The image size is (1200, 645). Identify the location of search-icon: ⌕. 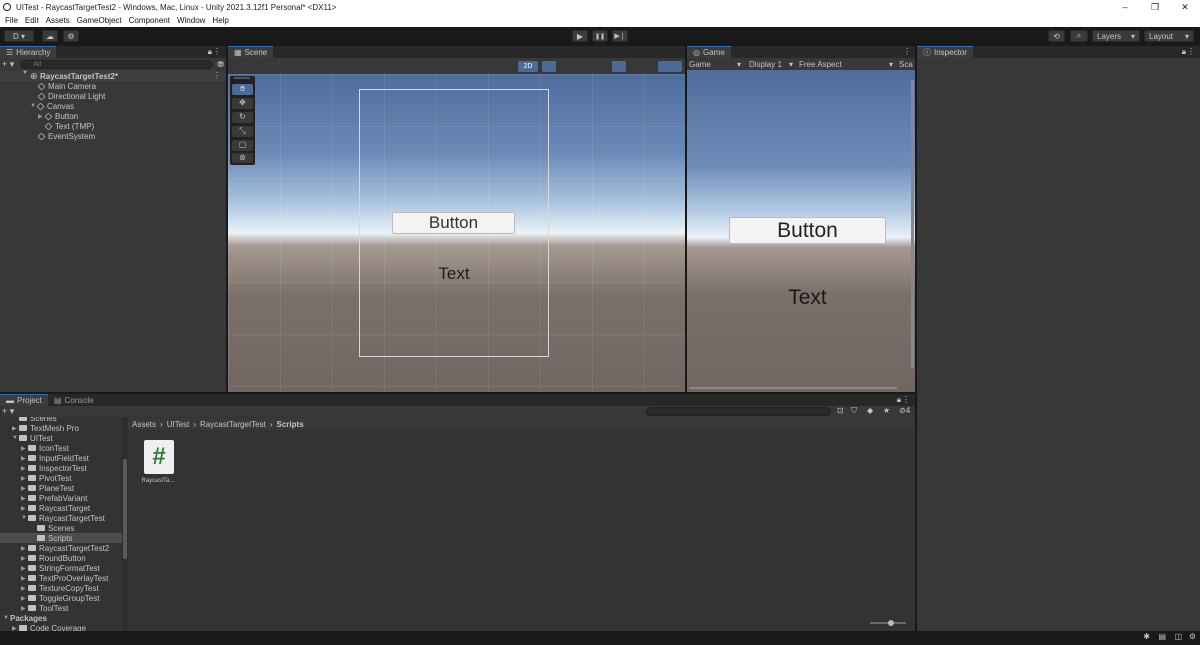
(1079, 36).